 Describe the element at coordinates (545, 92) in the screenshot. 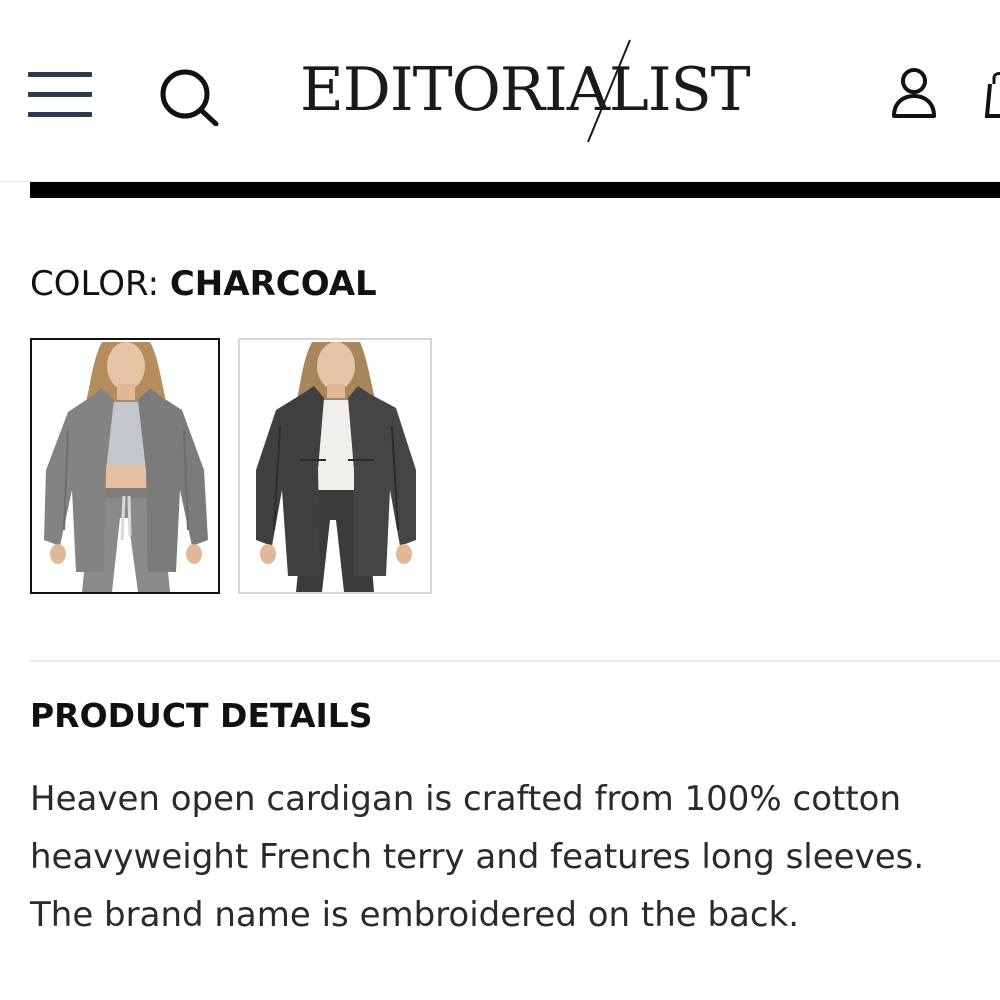

I see `site-logo: EDITORIALIST` at that location.